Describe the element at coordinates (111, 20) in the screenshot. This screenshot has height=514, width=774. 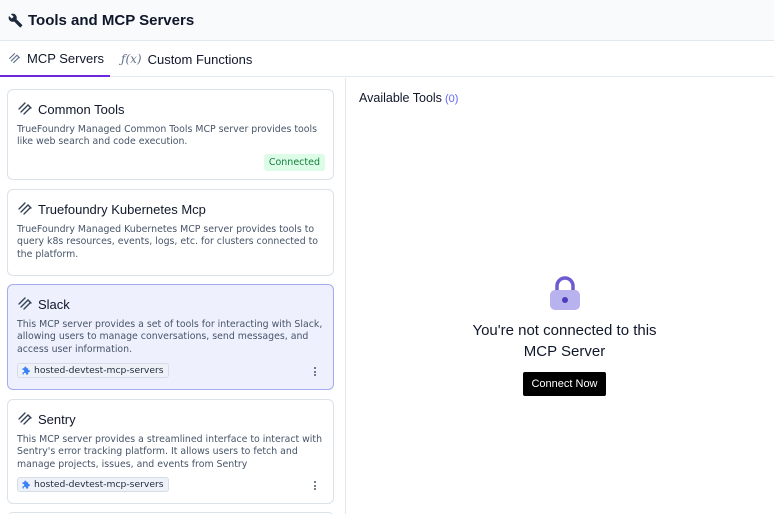
I see `page-title: Tools and MCP Servers` at that location.